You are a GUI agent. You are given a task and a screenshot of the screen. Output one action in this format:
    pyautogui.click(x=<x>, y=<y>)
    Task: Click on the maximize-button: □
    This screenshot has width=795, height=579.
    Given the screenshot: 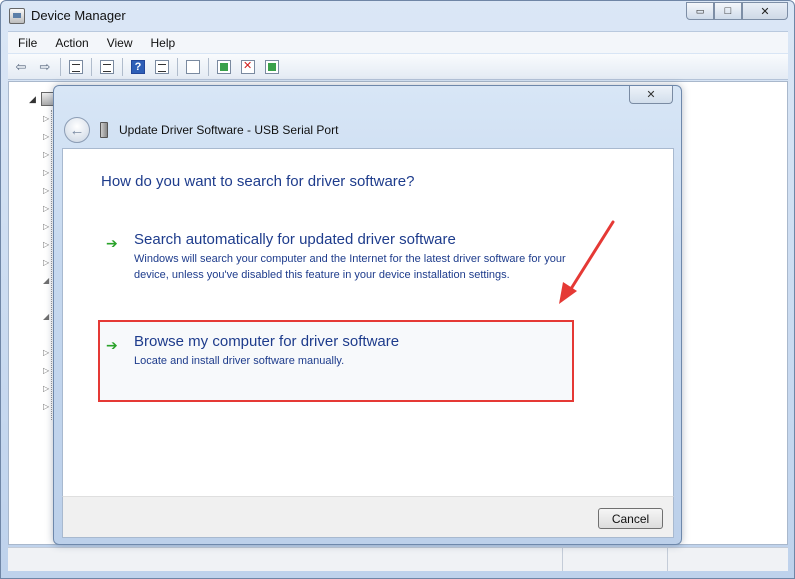 What is the action you would take?
    pyautogui.click(x=728, y=11)
    